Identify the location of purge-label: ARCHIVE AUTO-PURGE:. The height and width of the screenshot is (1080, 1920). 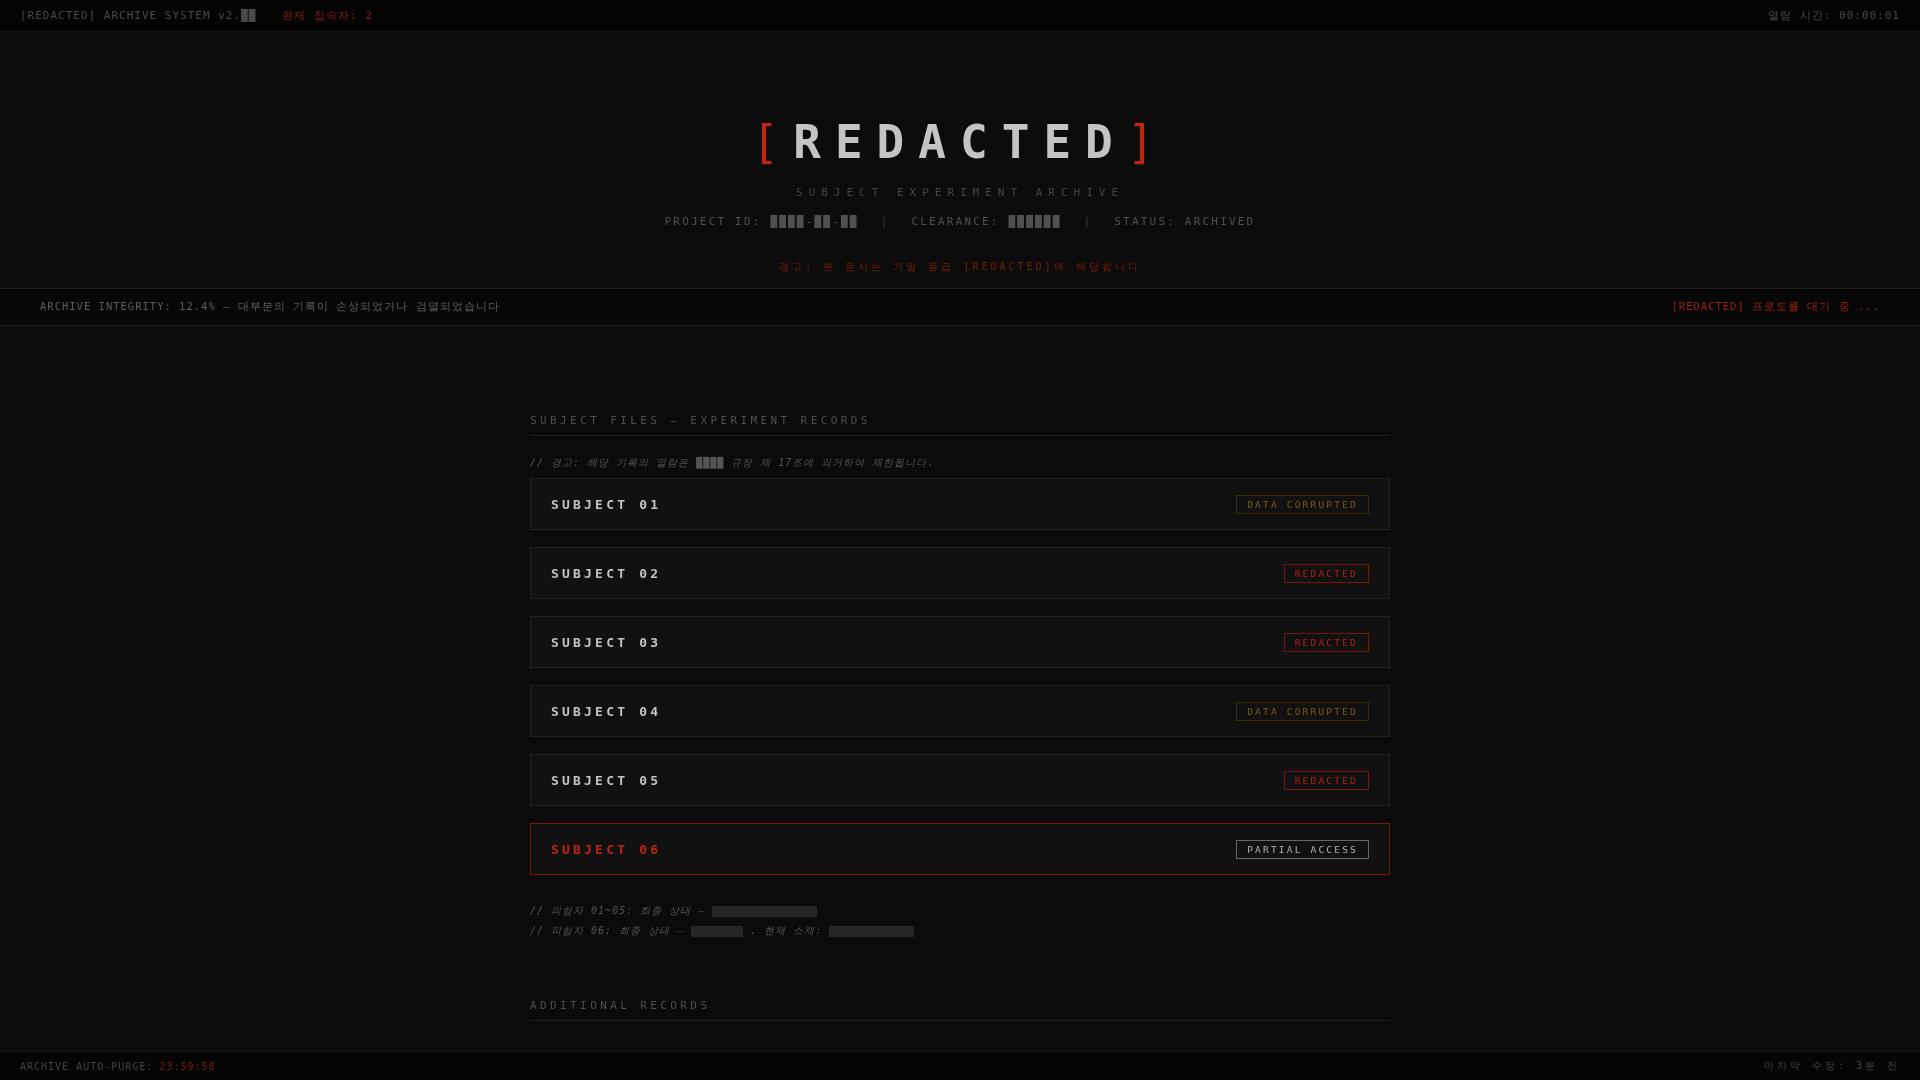
(87, 1066).